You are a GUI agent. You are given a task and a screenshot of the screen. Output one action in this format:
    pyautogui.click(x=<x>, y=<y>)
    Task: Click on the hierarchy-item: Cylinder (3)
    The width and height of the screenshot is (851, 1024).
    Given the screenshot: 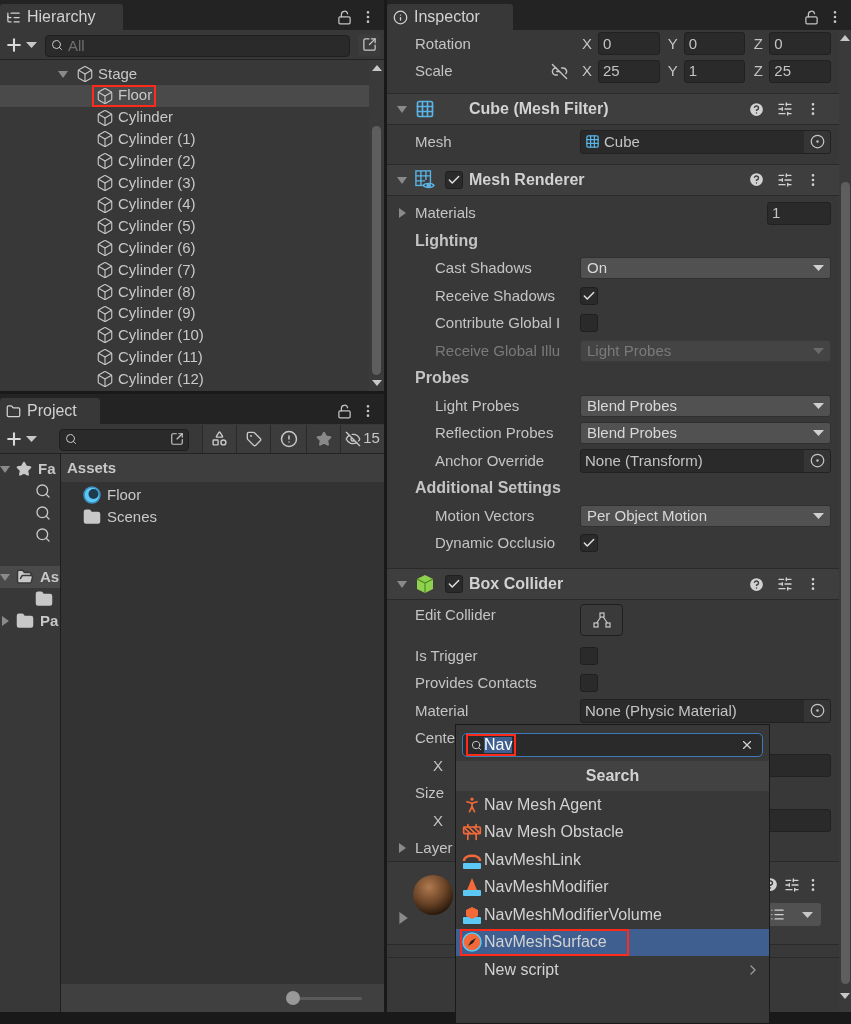 What is the action you would take?
    pyautogui.click(x=184, y=183)
    